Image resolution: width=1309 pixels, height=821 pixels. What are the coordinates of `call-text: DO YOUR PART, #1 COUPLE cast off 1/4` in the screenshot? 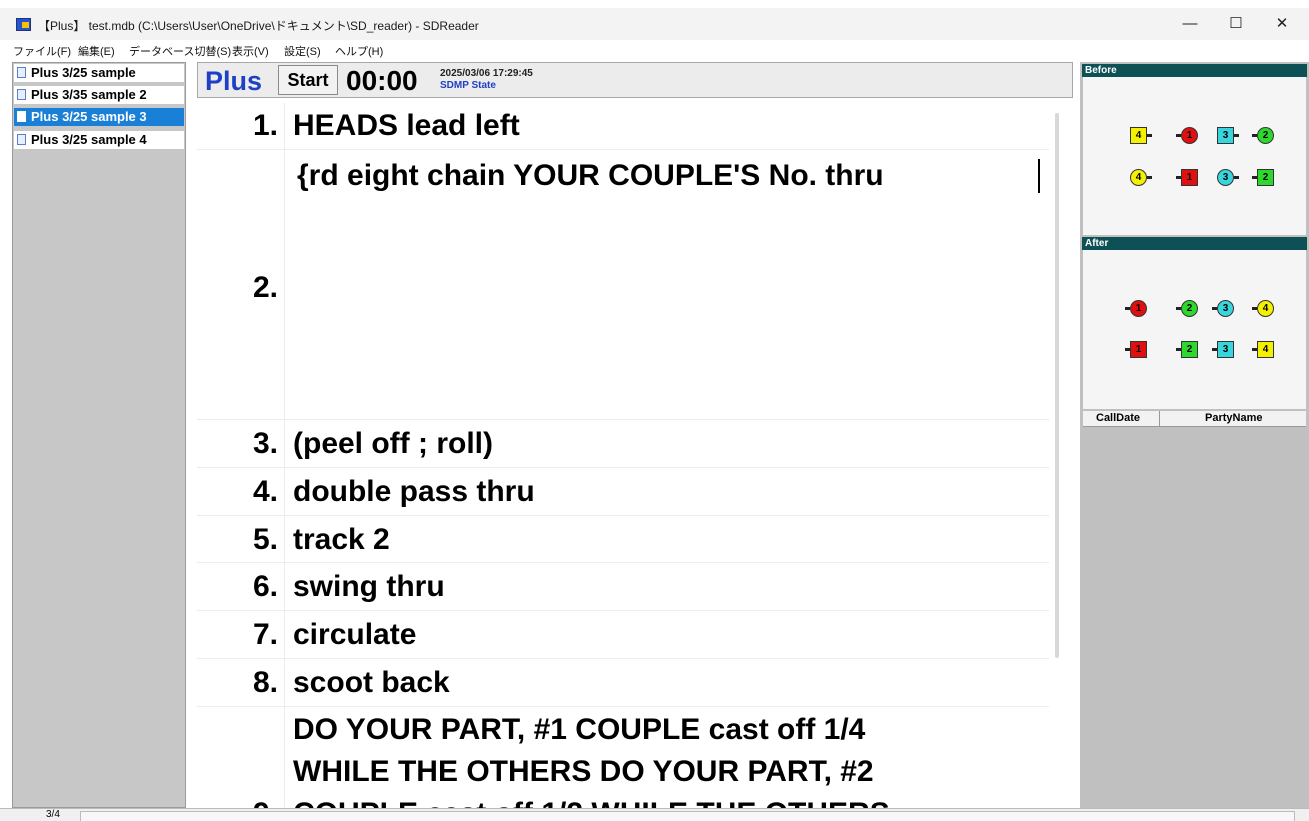 It's located at (579, 730).